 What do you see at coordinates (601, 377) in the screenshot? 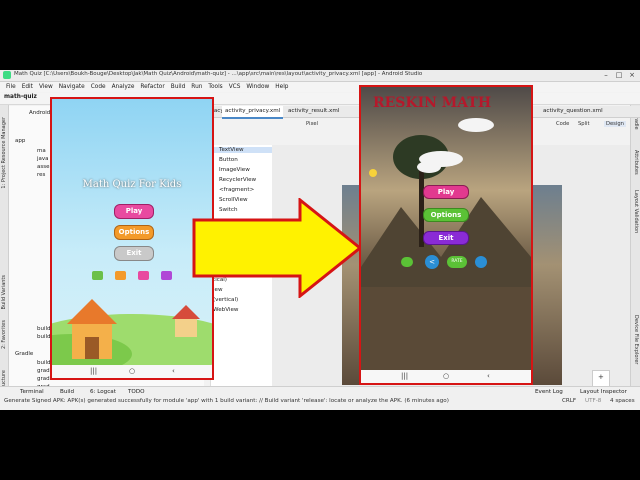
I see `zoom-in-icon: +` at bounding box center [601, 377].